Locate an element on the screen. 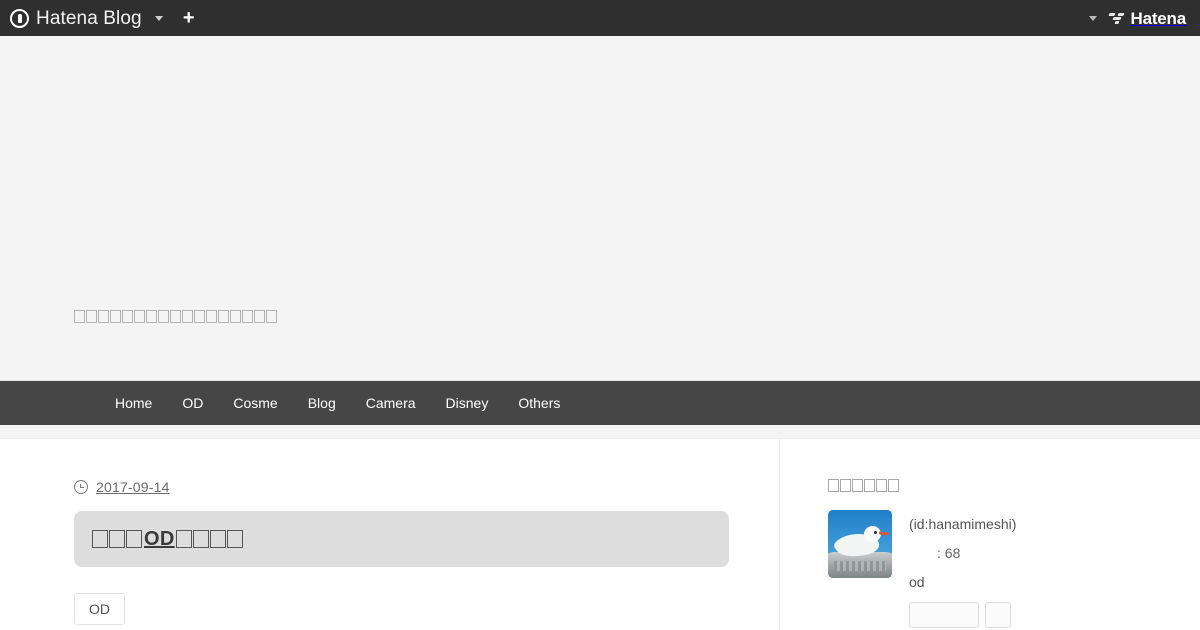  global-header-left: Hatena Blog + is located at coordinates (108, 18).